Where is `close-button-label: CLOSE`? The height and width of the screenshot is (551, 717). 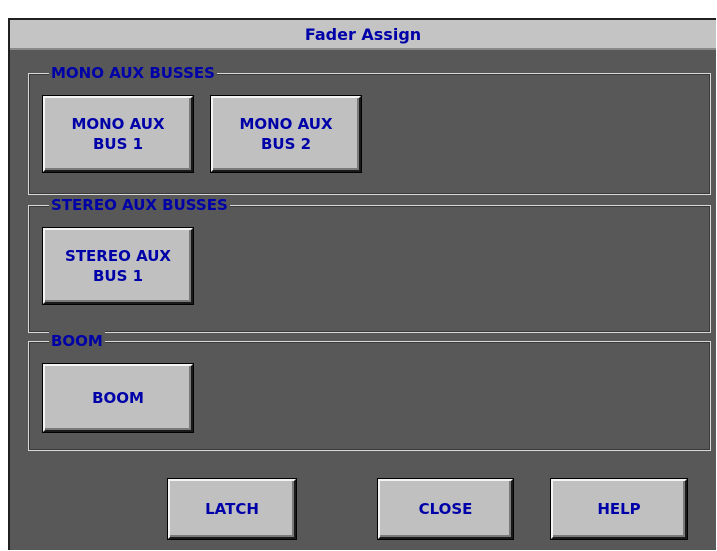 close-button-label: CLOSE is located at coordinates (445, 509).